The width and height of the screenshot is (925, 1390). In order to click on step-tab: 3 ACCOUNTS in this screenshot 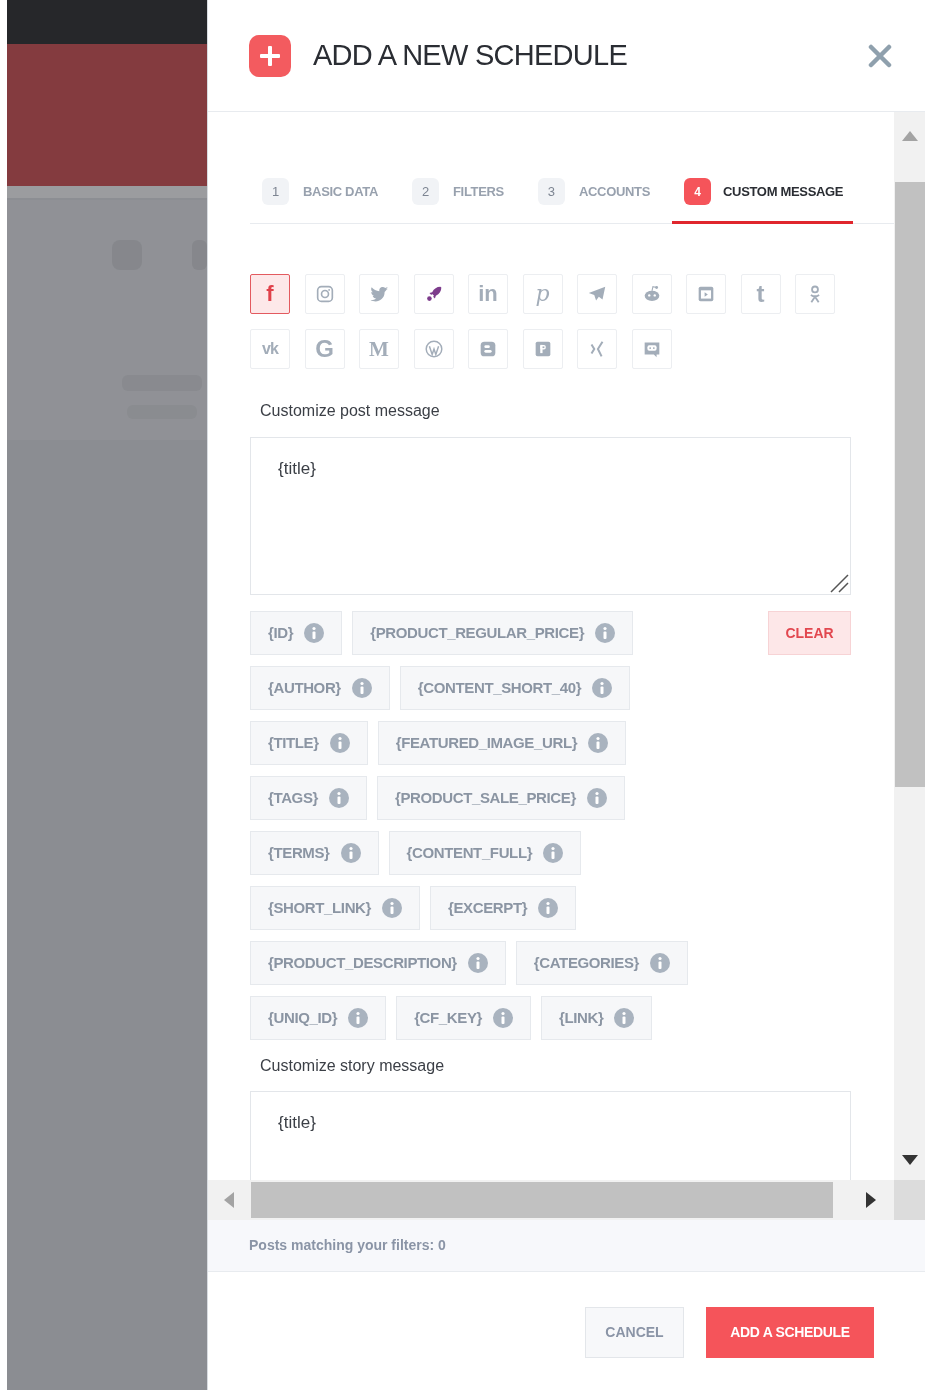, I will do `click(591, 193)`.